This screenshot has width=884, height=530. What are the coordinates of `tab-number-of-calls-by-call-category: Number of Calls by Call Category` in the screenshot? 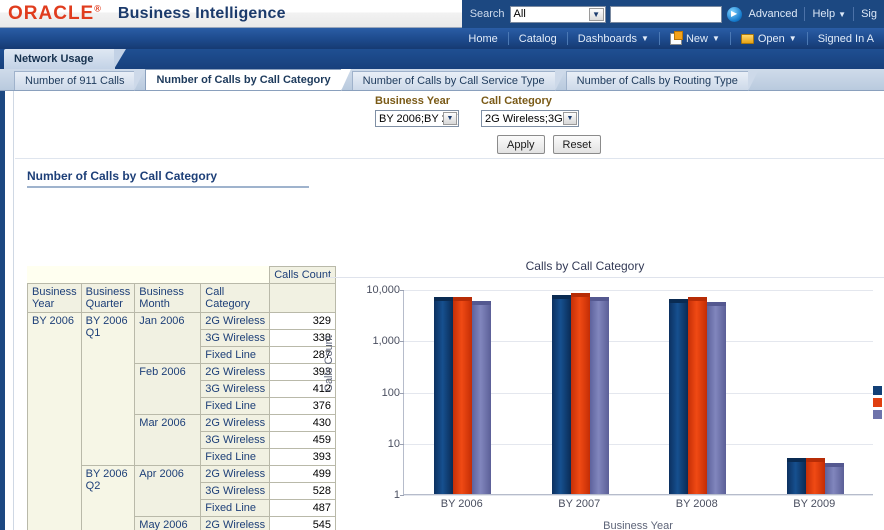 It's located at (248, 80).